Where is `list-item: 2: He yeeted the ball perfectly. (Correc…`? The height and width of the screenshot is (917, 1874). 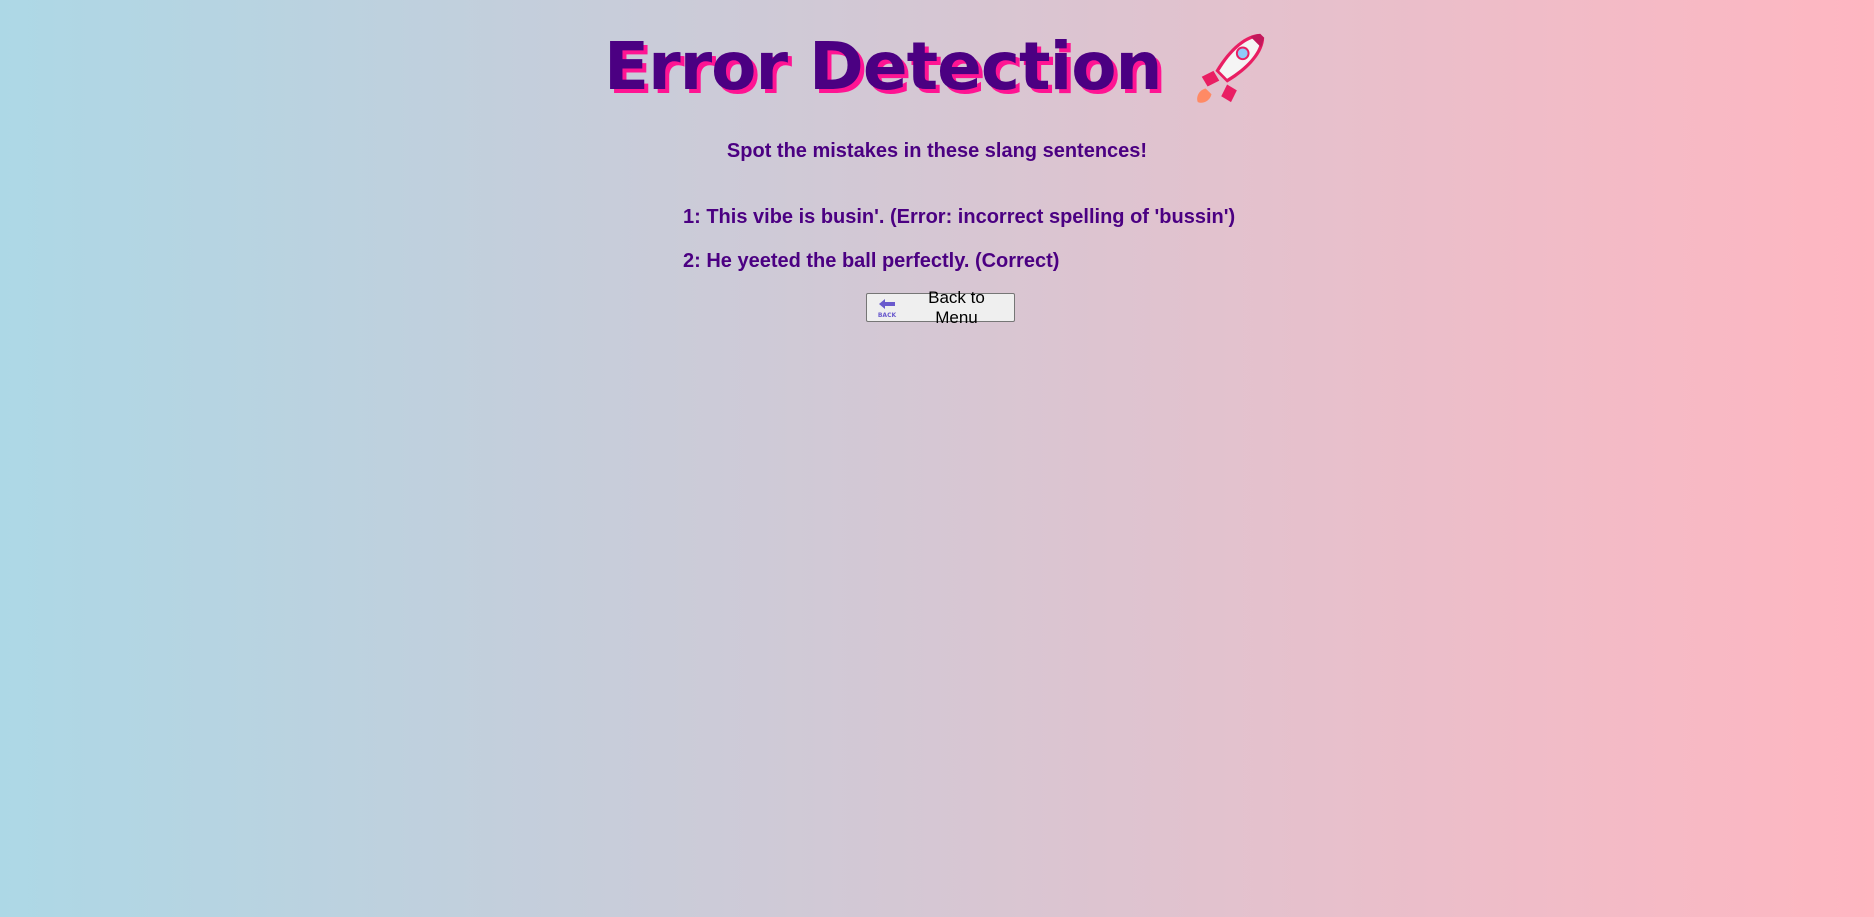 list-item: 2: He yeeted the ball perfectly. (Correc… is located at coordinates (871, 261).